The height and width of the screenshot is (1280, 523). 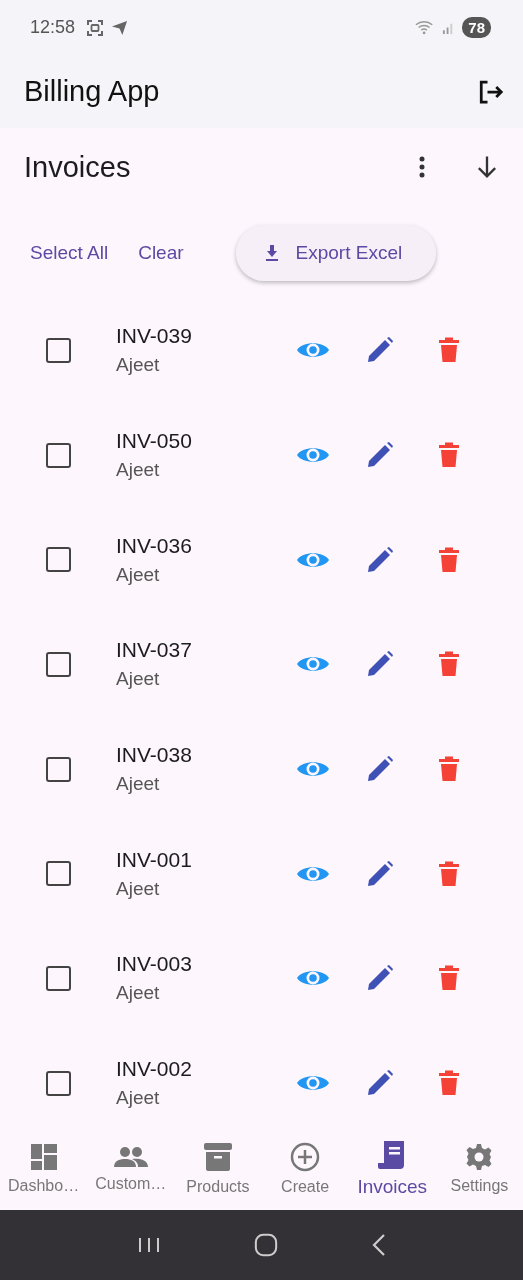 What do you see at coordinates (154, 336) in the screenshot?
I see `invoice-number: INV-039` at bounding box center [154, 336].